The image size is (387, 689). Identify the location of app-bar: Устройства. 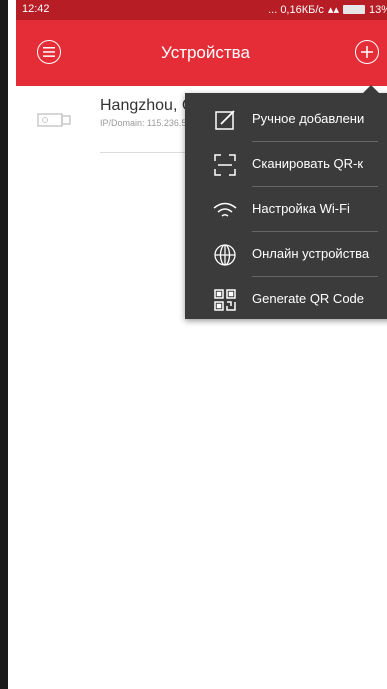
(201, 53).